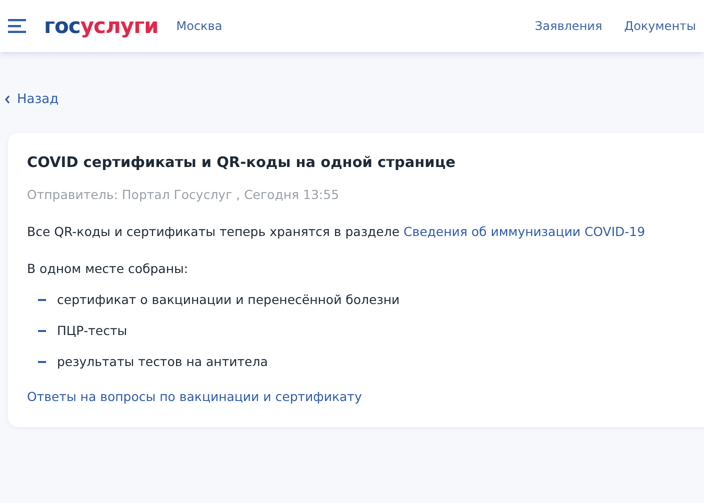 The width and height of the screenshot is (704, 503). I want to click on list-item: ПЦР-тесты, so click(92, 330).